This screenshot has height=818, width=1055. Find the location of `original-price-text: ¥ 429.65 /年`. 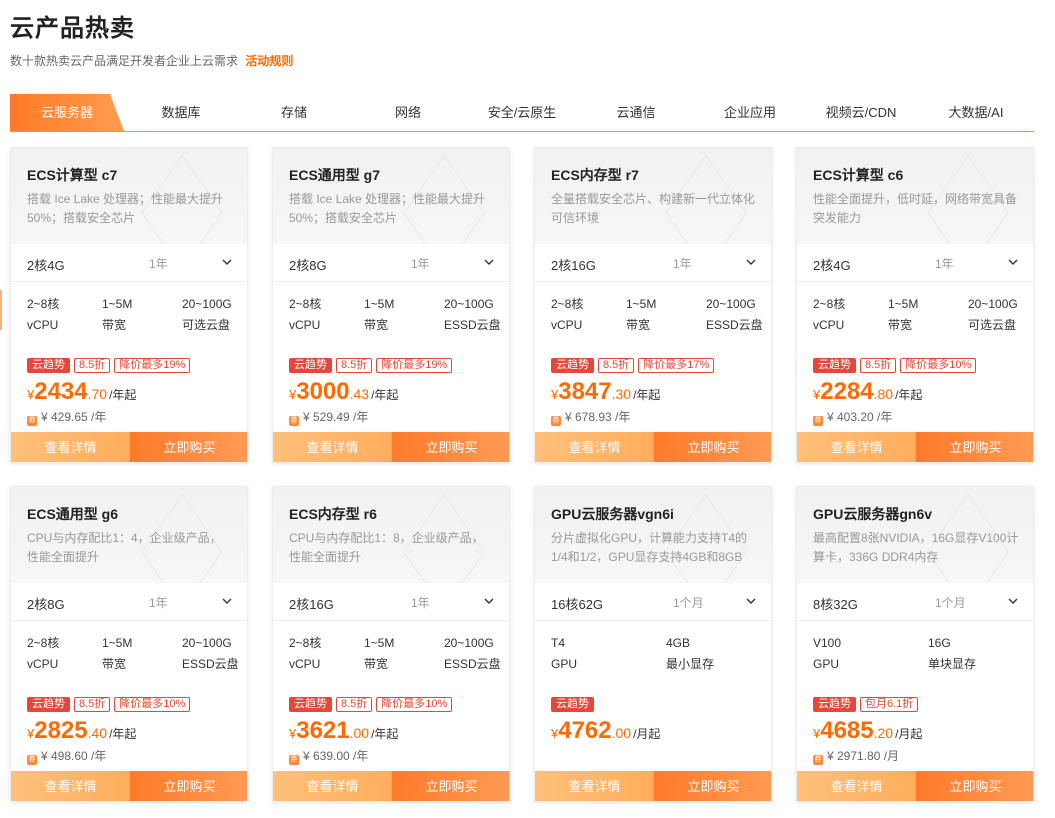

original-price-text: ¥ 429.65 /年 is located at coordinates (74, 417).